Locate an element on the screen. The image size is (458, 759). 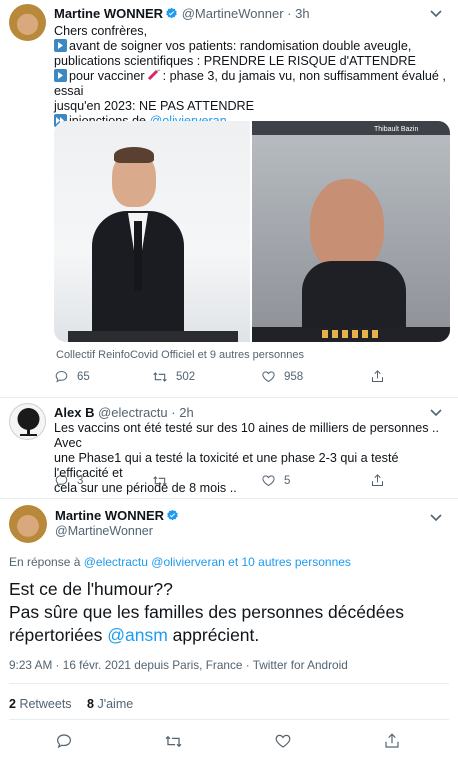
reply-button is located at coordinates (64, 741).